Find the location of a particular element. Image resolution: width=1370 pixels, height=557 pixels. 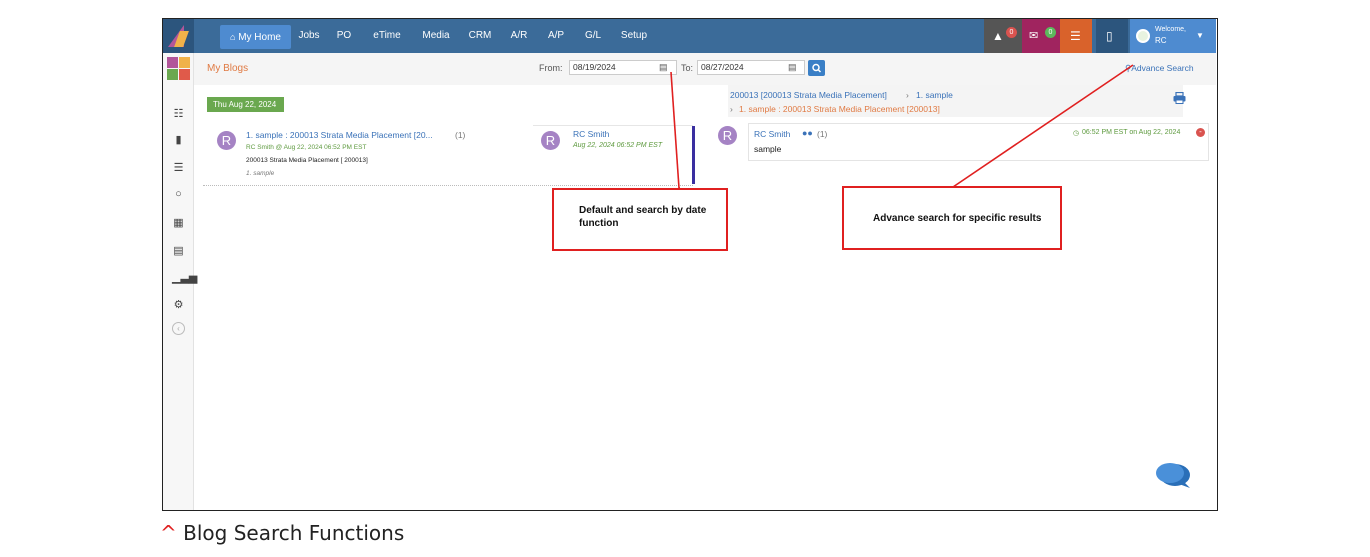

annotation-arrows is located at coordinates (902, 126).